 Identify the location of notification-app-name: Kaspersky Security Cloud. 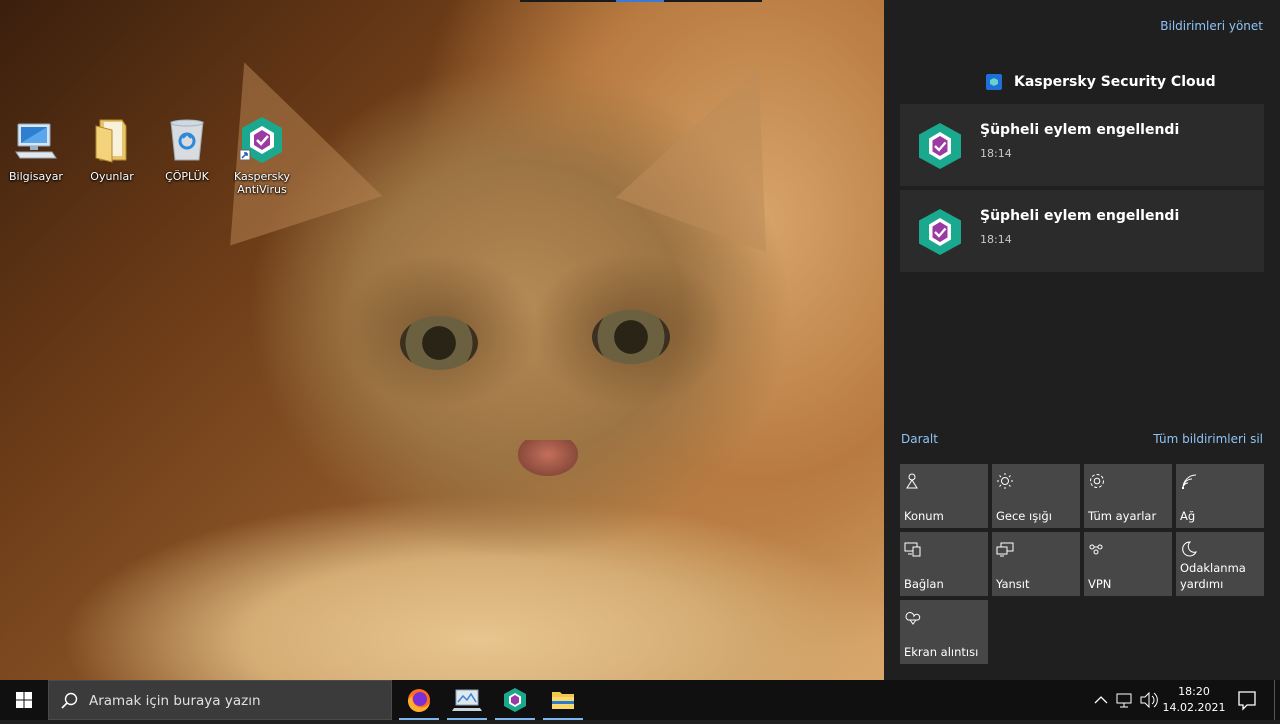
(1115, 82).